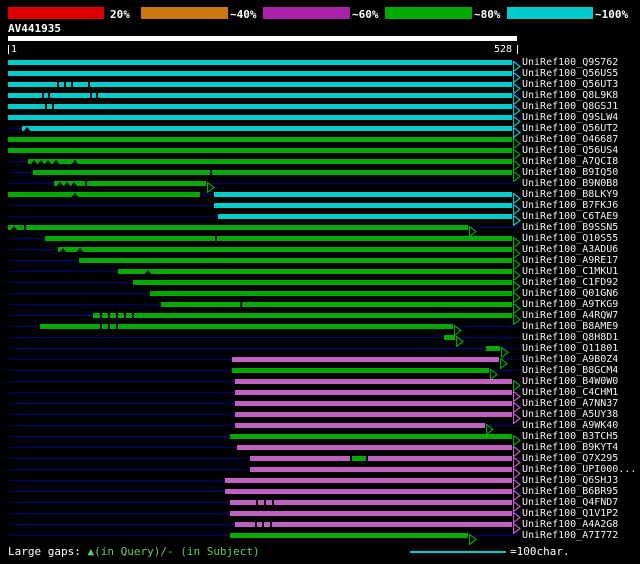 This screenshot has height=564, width=640. I want to click on hit-label: UniRef100_B9N0B8, so click(570, 183).